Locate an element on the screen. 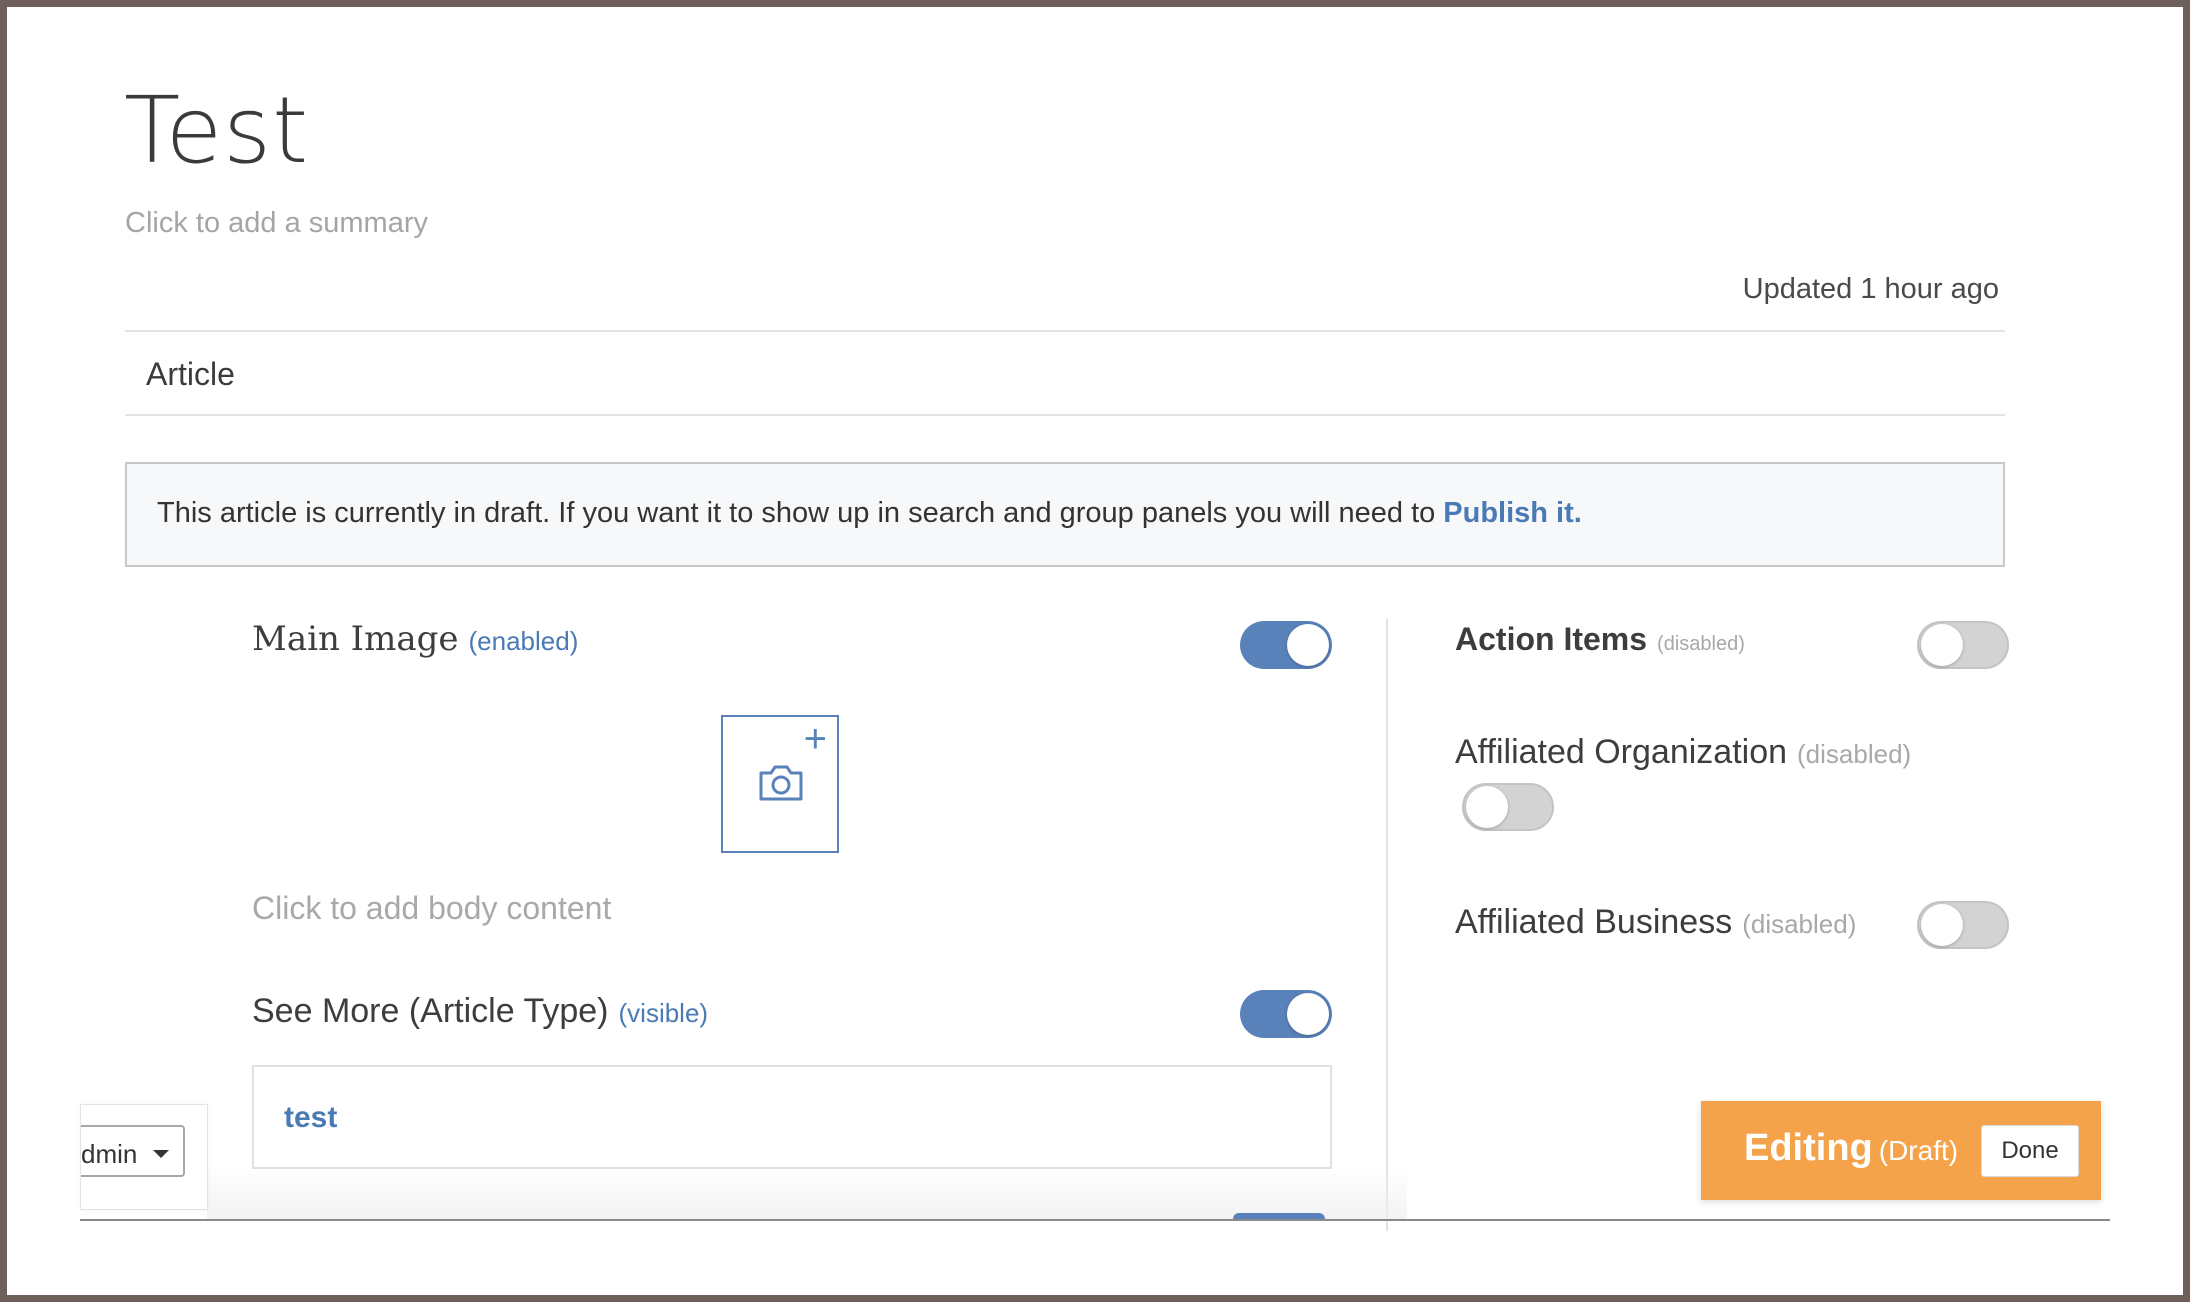 The height and width of the screenshot is (1302, 2190). affiliated-organization-state: (disabled) is located at coordinates (1854, 754).